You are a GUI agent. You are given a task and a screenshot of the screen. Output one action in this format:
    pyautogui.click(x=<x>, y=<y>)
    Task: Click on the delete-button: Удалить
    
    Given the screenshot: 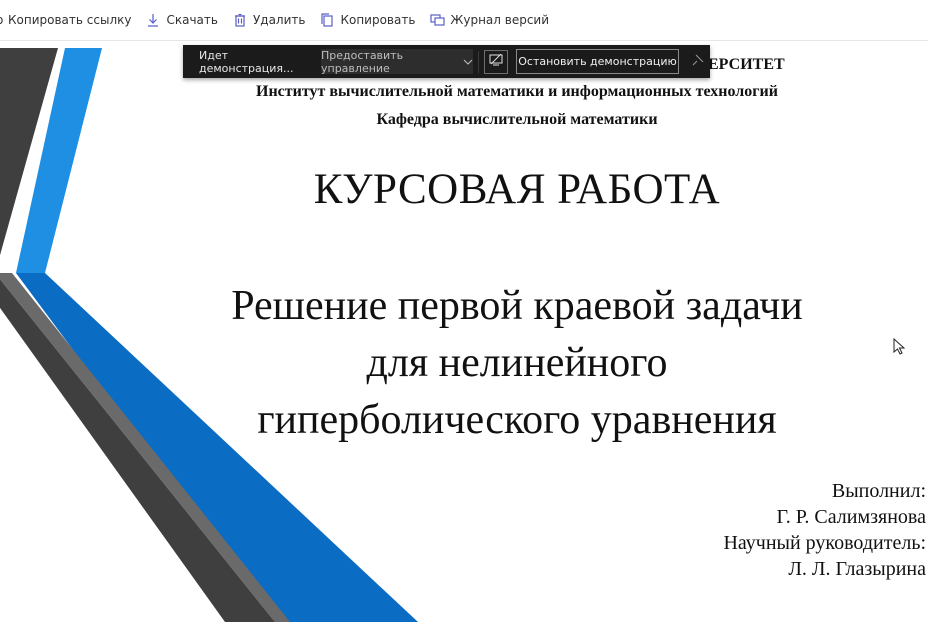 What is the action you would take?
    pyautogui.click(x=269, y=20)
    